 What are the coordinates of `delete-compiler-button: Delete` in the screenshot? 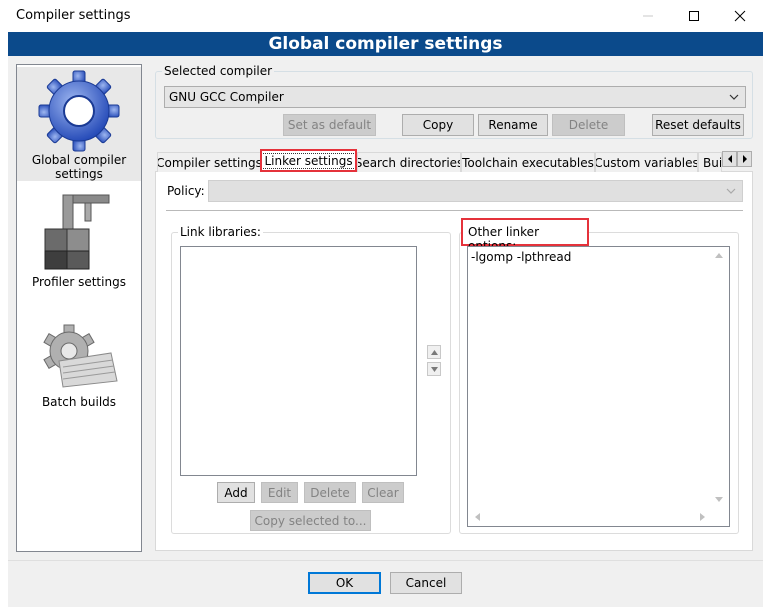 It's located at (588, 125).